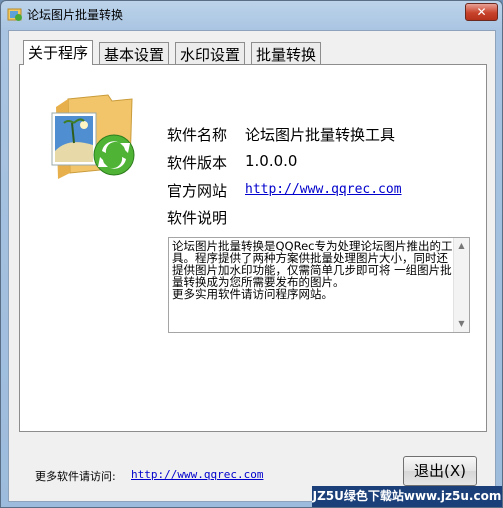 The image size is (503, 508). Describe the element at coordinates (75, 15) in the screenshot. I see `window-title: 论坛图片批量转换` at that location.